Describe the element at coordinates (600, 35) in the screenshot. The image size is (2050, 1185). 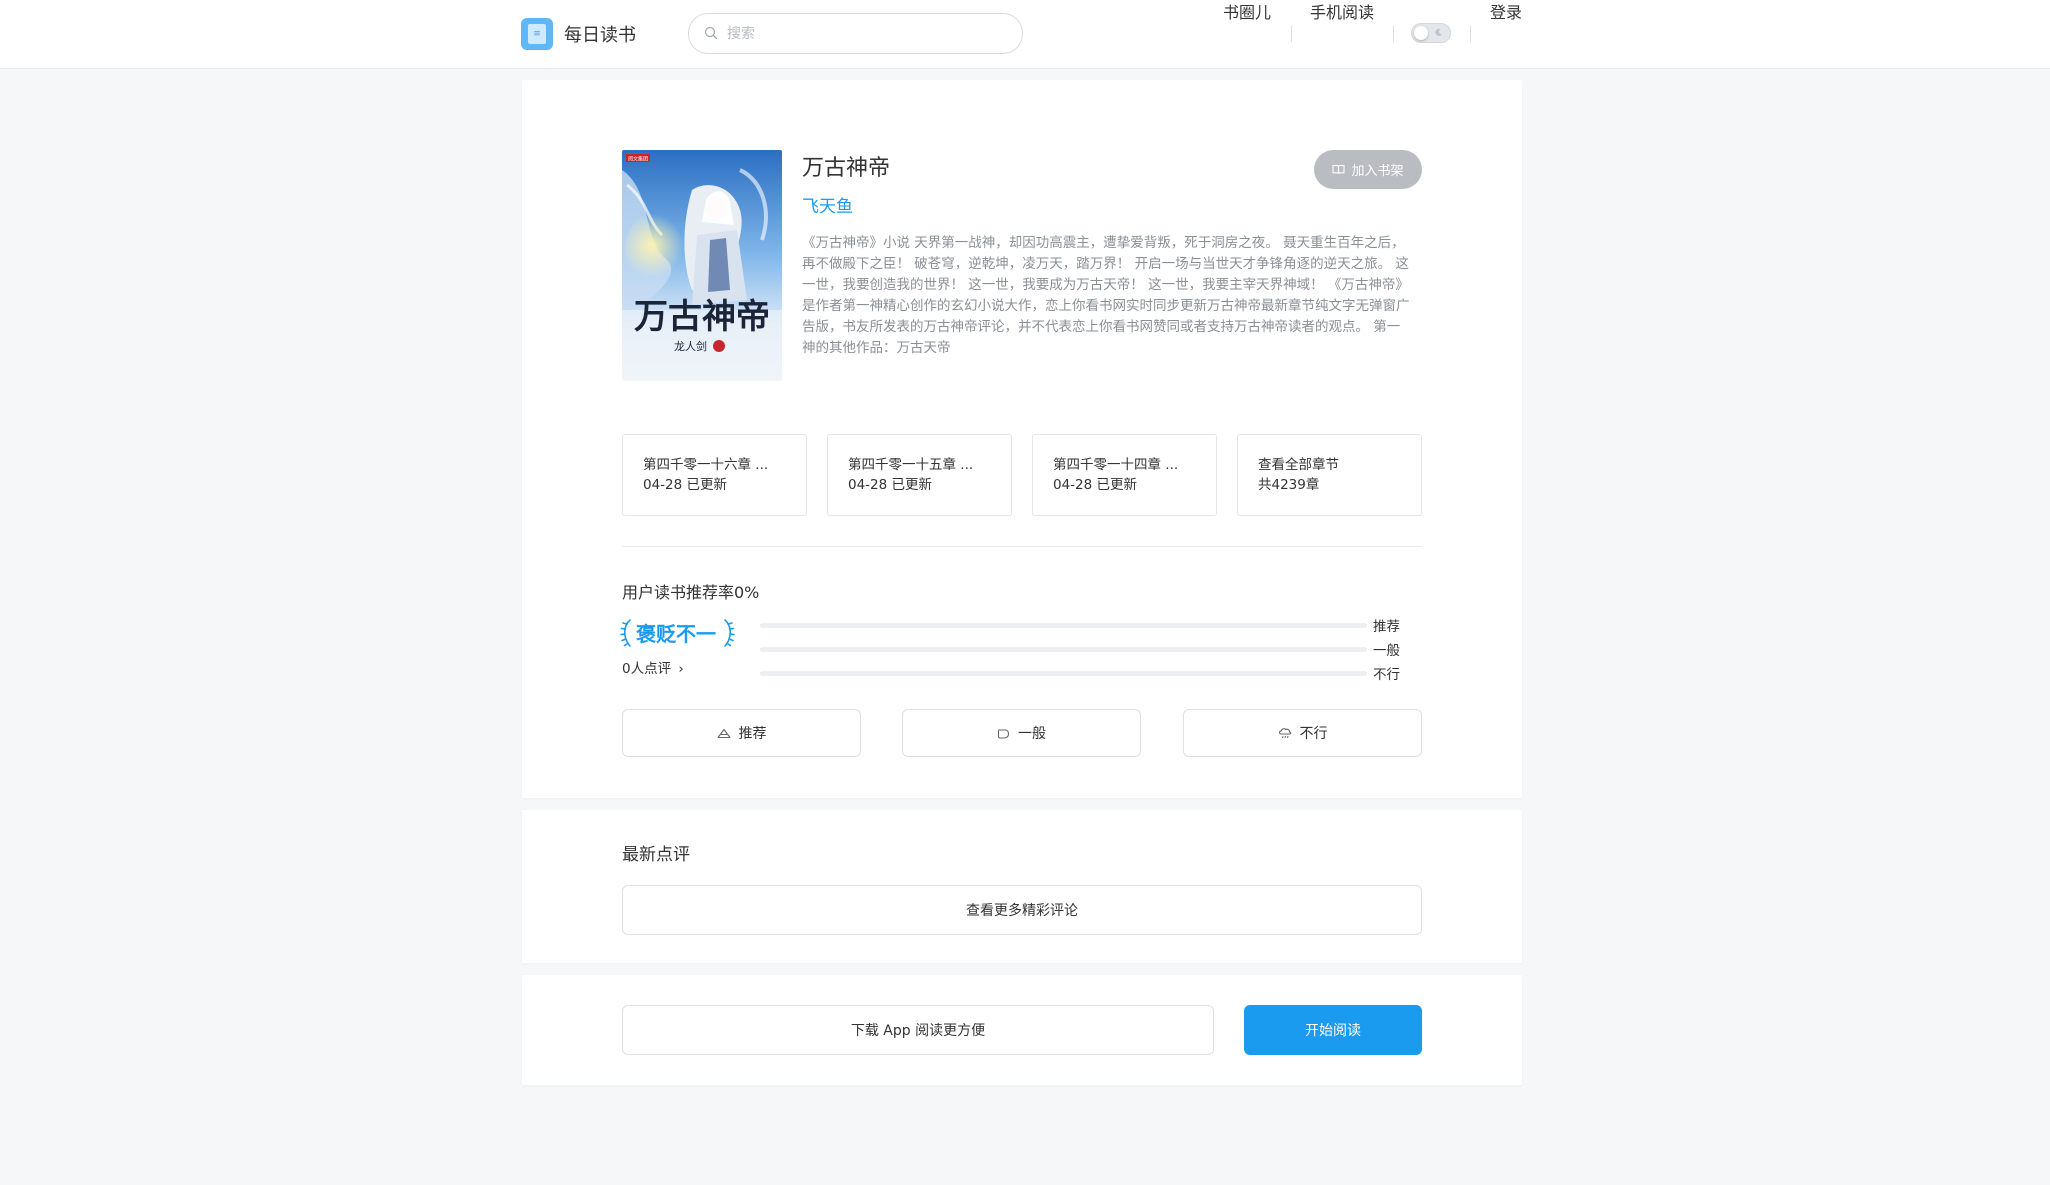
I see `brand-name: 每日读书` at that location.